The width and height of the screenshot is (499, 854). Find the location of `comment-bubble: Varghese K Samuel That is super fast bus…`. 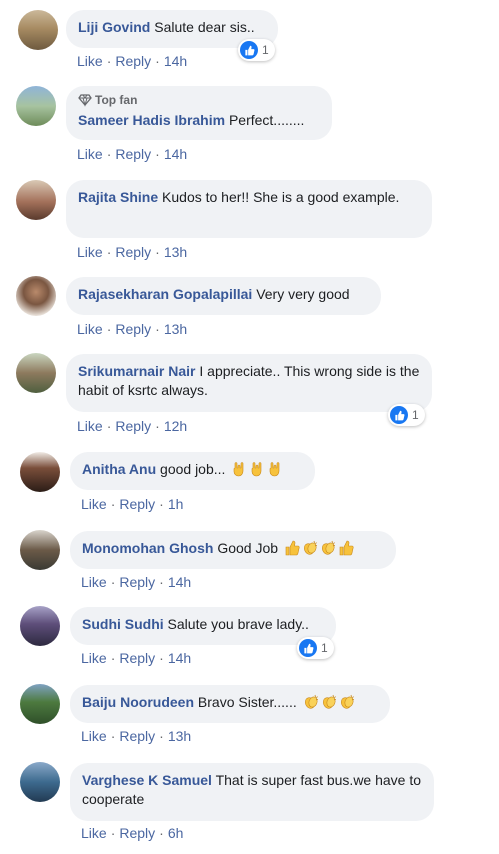

comment-bubble: Varghese K Samuel That is super fast bus… is located at coordinates (252, 792).